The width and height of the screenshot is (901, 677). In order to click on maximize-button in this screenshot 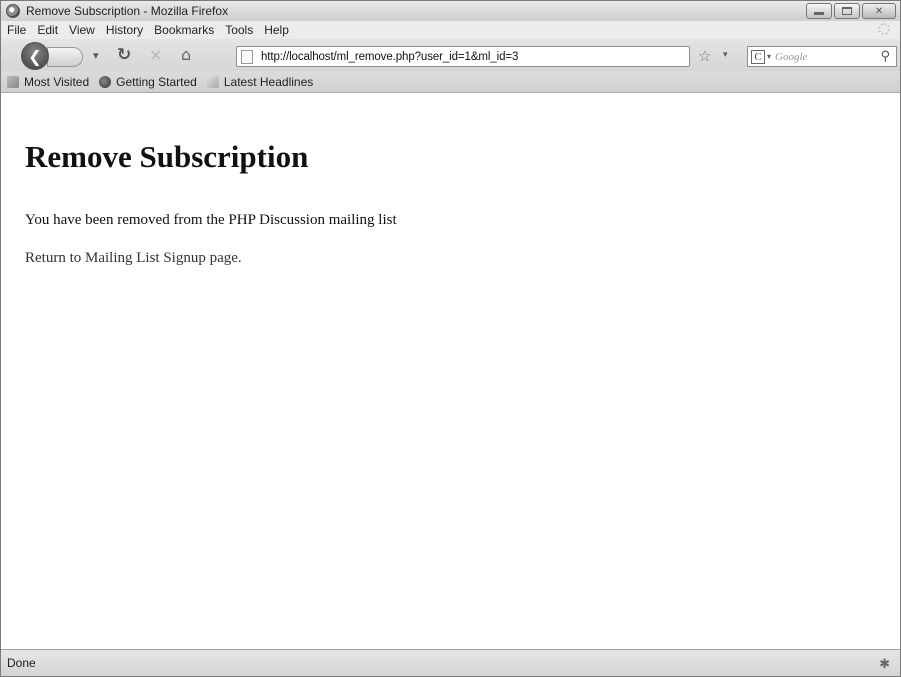, I will do `click(847, 11)`.